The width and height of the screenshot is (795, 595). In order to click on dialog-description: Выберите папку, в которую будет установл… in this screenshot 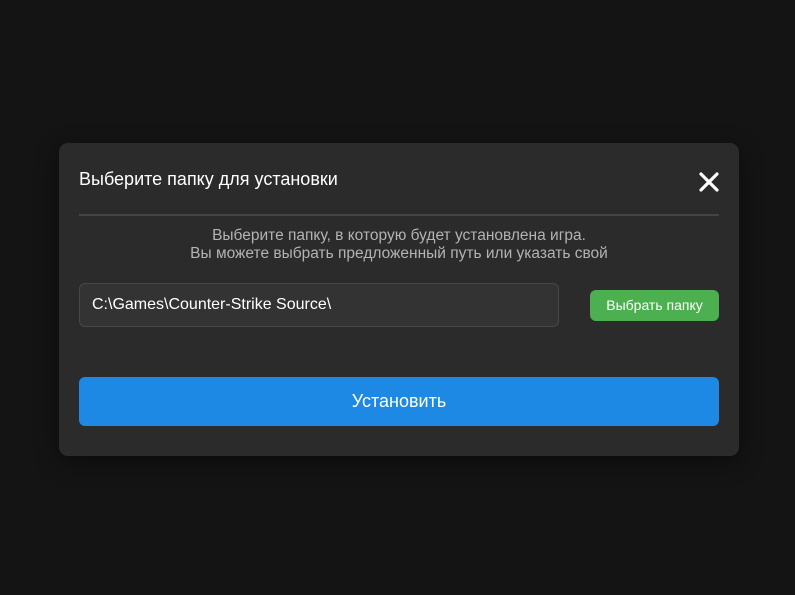, I will do `click(399, 245)`.